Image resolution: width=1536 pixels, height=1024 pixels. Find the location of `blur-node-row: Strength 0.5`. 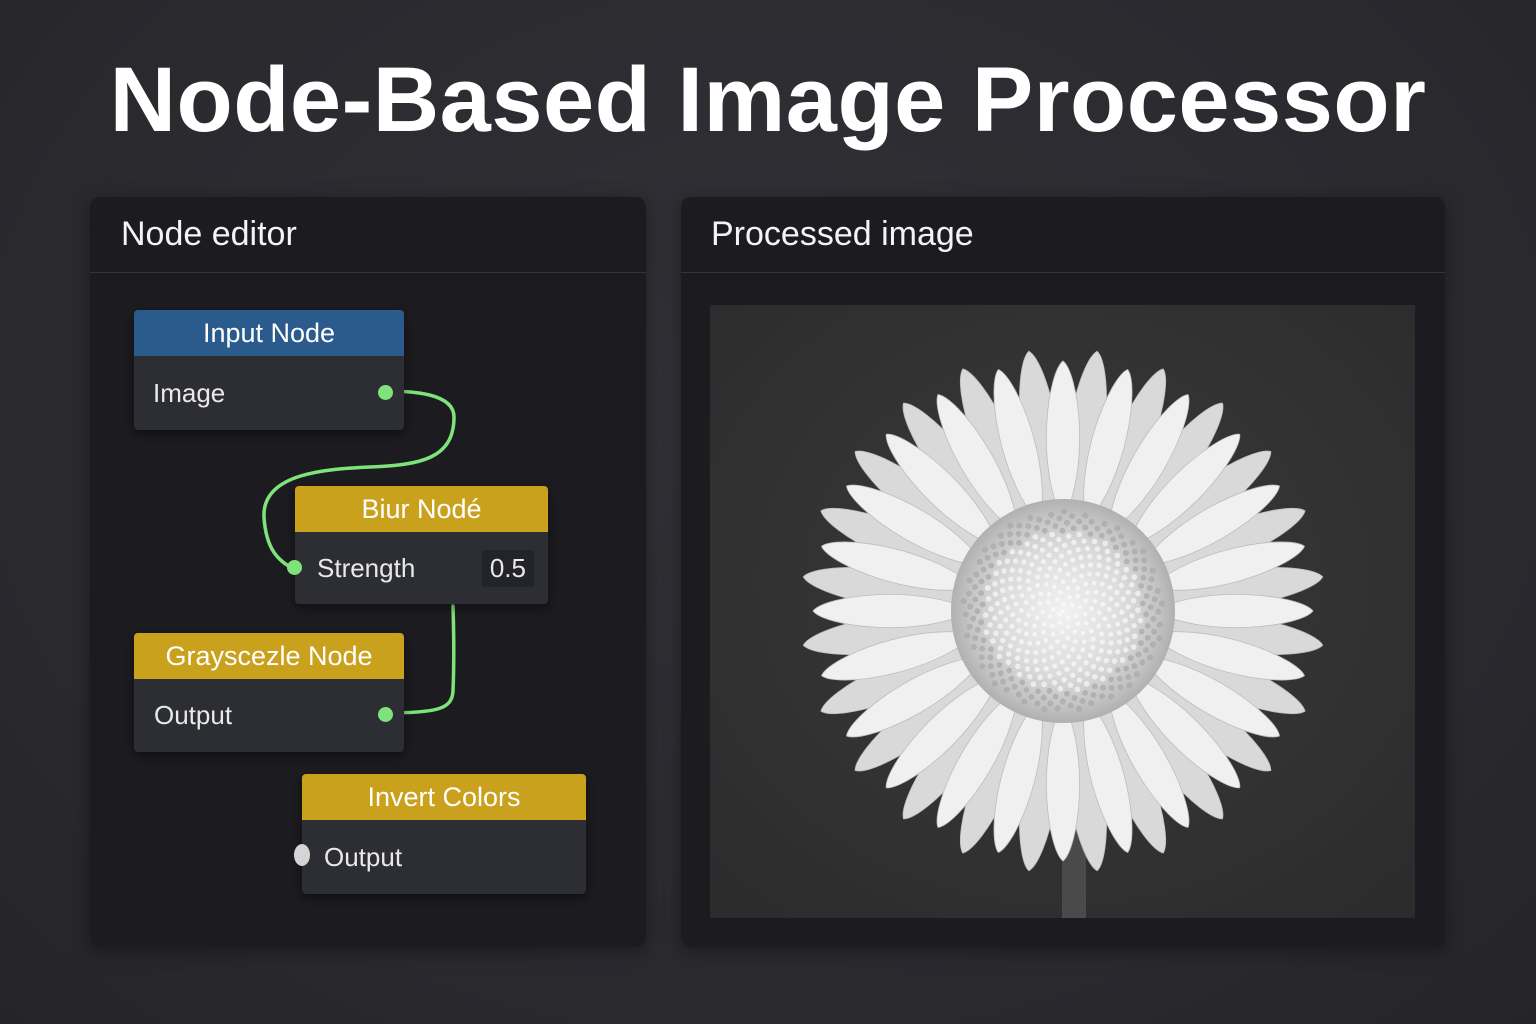

blur-node-row: Strength 0.5 is located at coordinates (417, 568).